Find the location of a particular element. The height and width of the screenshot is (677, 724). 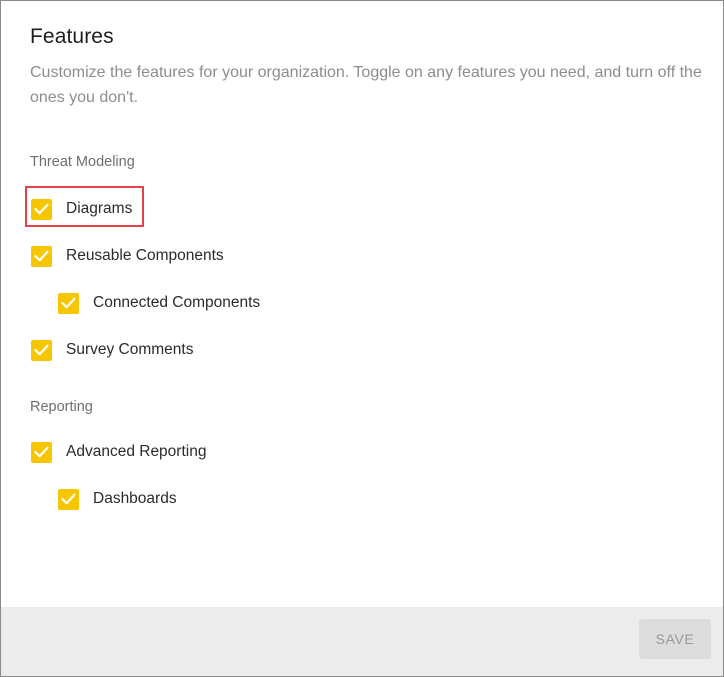

page-title: Features is located at coordinates (72, 36).